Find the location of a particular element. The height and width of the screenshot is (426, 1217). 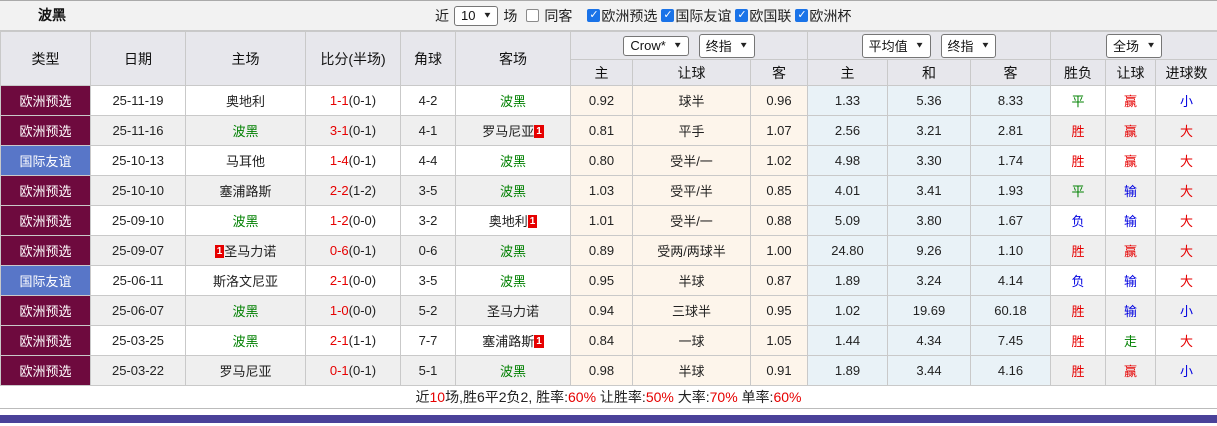

away-team-cell: 罗马尼亚 1 is located at coordinates (513, 130).